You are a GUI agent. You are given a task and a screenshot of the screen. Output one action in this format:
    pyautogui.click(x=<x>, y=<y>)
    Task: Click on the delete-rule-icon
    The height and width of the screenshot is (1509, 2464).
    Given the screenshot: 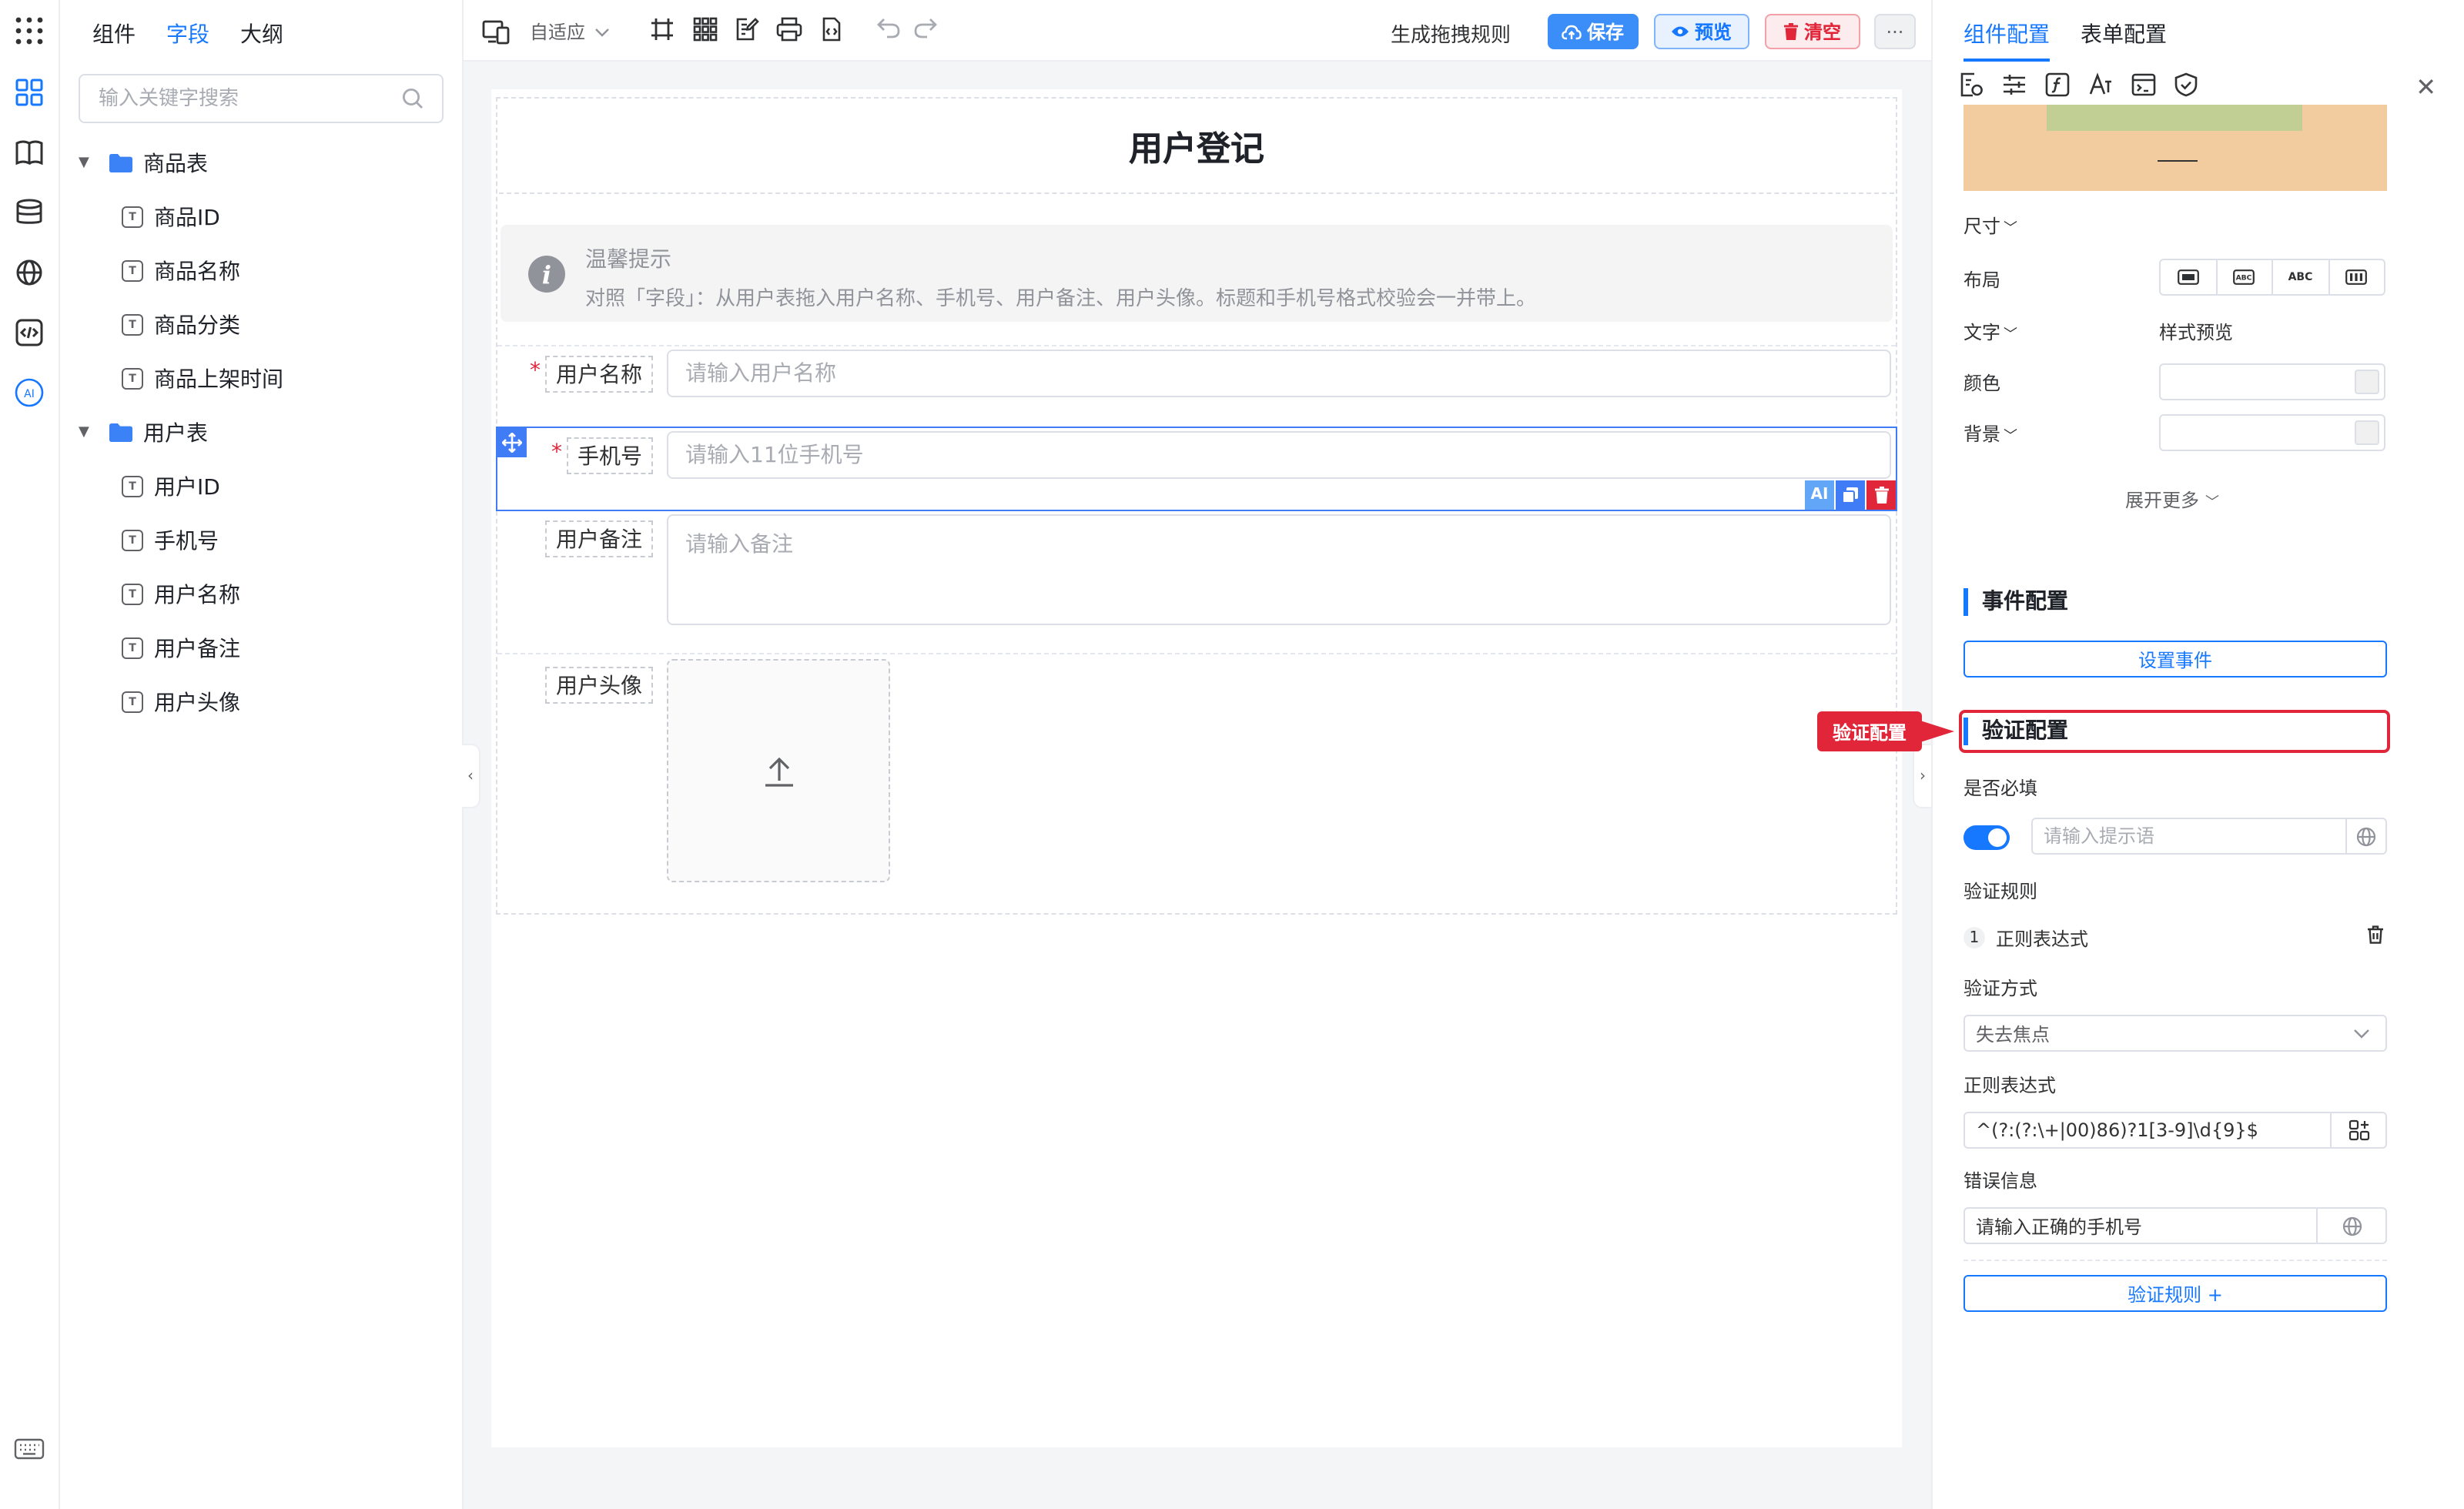 What is the action you would take?
    pyautogui.click(x=2375, y=934)
    